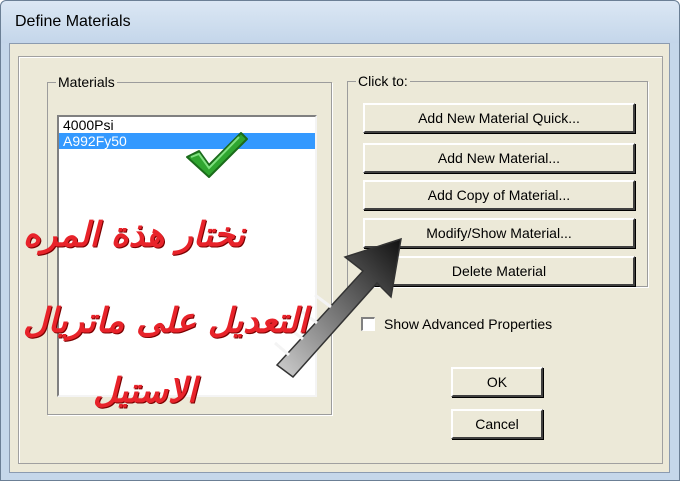 This screenshot has height=481, width=680. What do you see at coordinates (134, 235) in the screenshot?
I see `annotation-line-1: نختار هذة المره` at bounding box center [134, 235].